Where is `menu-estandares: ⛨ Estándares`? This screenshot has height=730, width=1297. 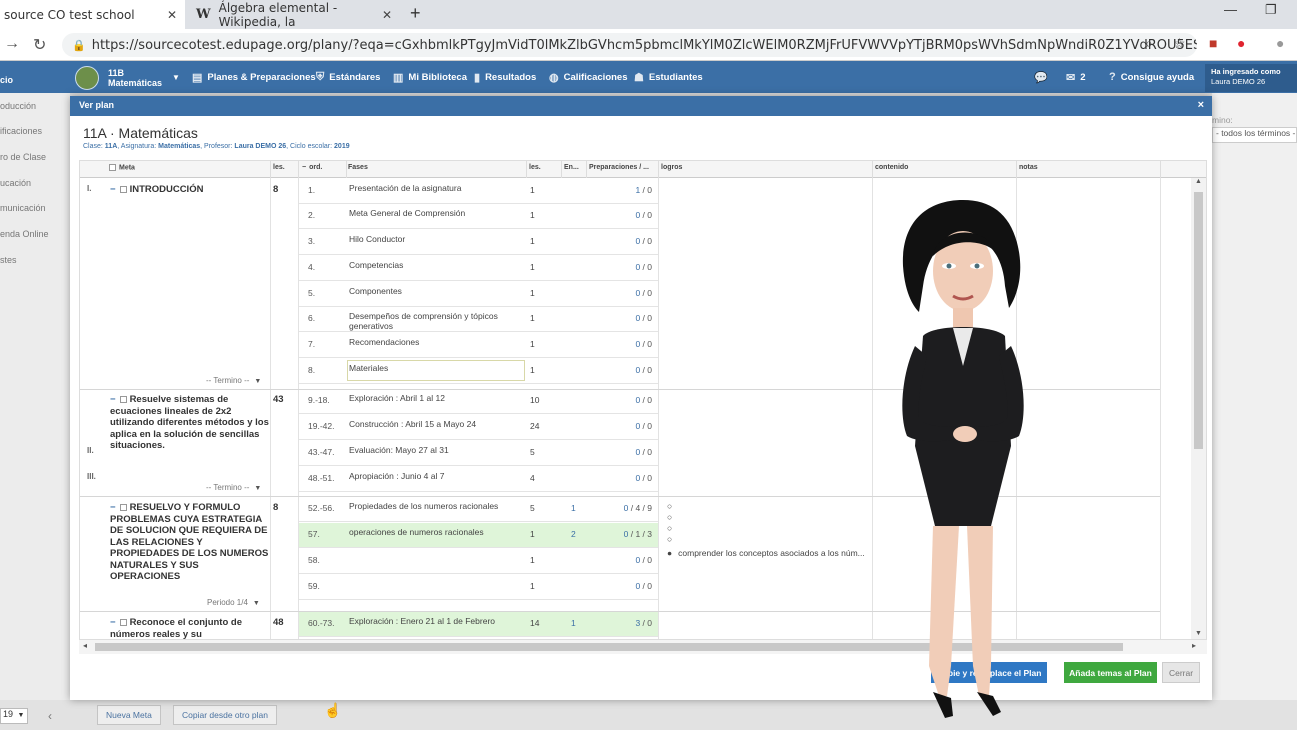 menu-estandares: ⛨ Estándares is located at coordinates (348, 77).